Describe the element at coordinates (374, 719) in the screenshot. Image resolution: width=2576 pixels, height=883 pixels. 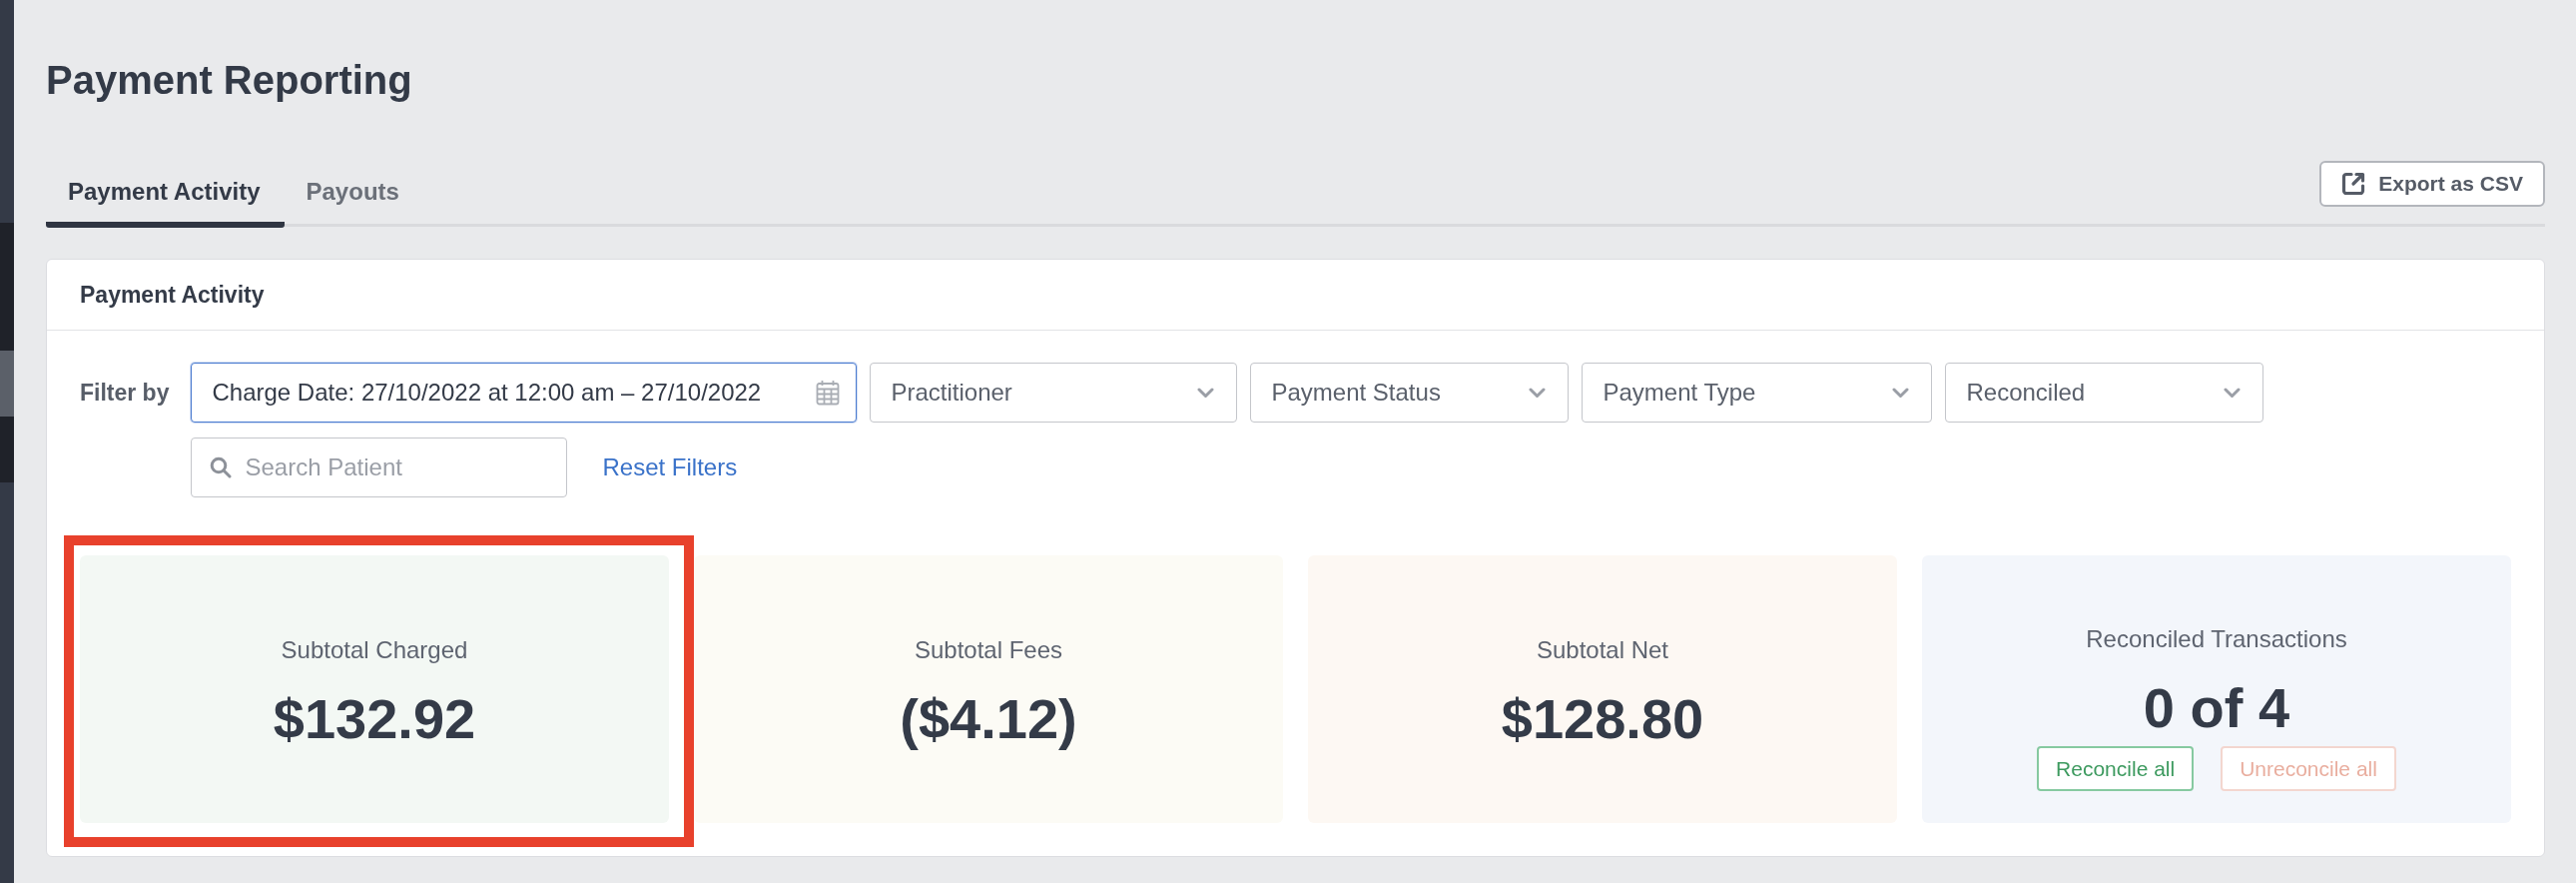
I see `stat-value: $132.92` at that location.